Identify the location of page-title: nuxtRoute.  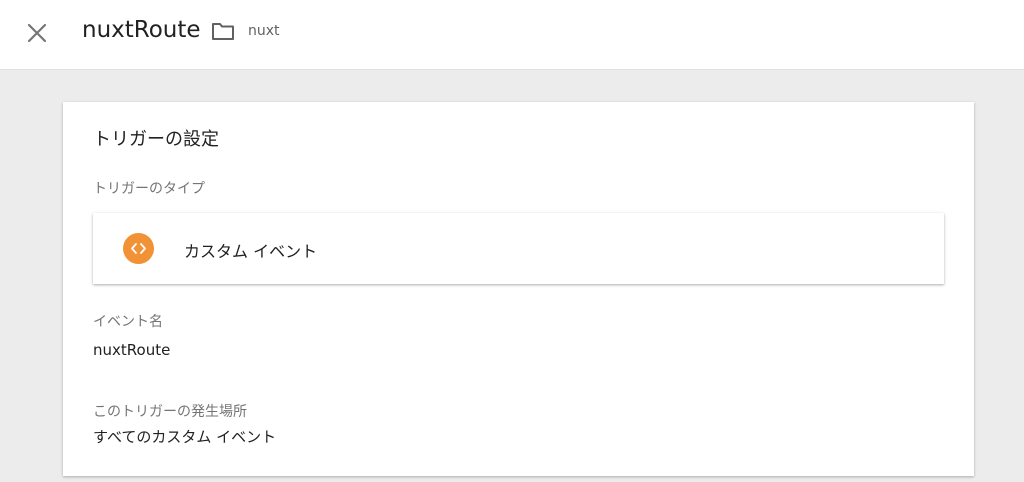
(141, 30).